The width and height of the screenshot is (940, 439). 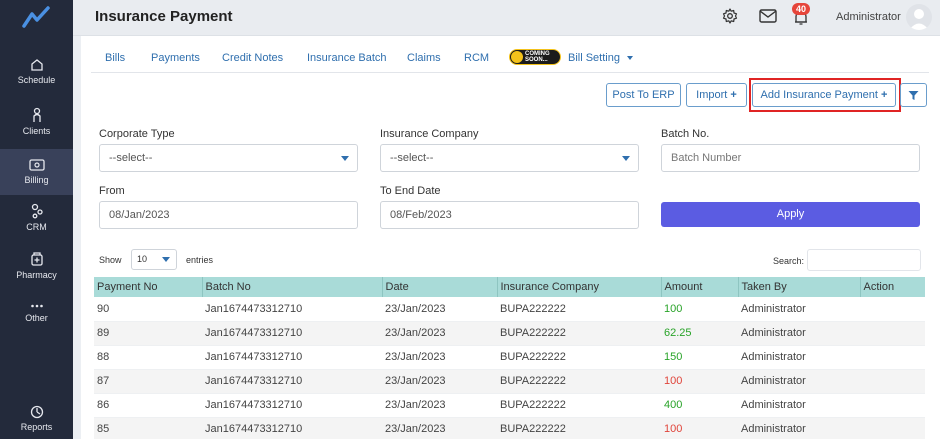 What do you see at coordinates (36, 268) in the screenshot?
I see `sidebar-item-pharmacy: Pharmacy` at bounding box center [36, 268].